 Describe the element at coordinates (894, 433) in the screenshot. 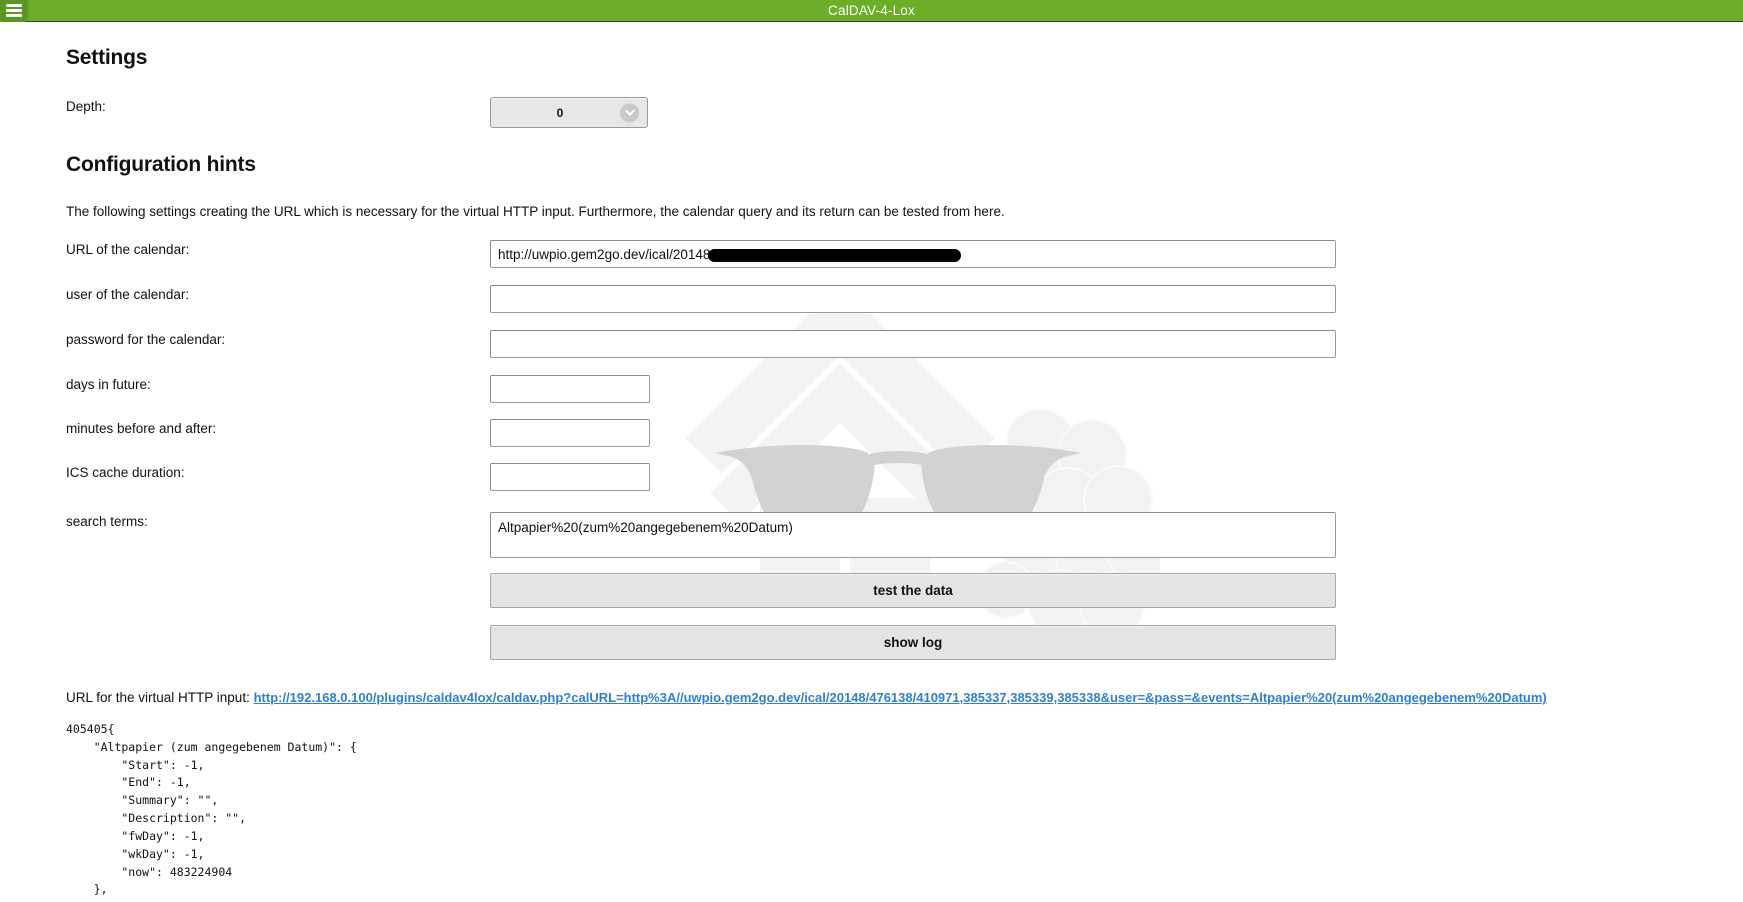

I see `minutes-before-after-row: minutes before and after:` at that location.